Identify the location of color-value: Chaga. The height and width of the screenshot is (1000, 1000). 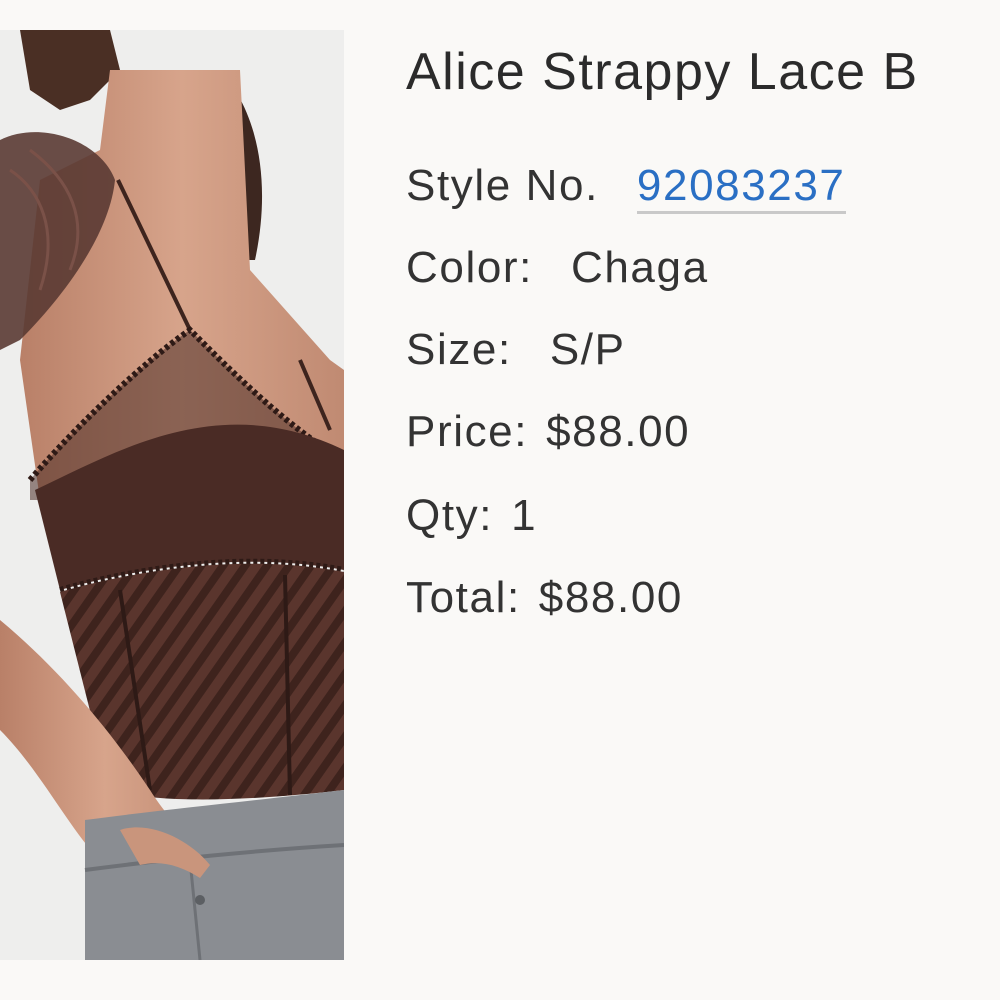
(639, 267).